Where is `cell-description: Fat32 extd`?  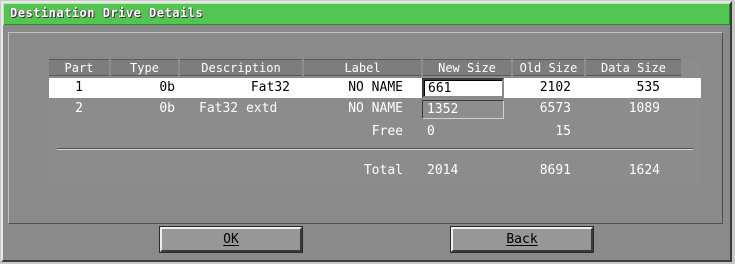 cell-description: Fat32 extd is located at coordinates (238, 108).